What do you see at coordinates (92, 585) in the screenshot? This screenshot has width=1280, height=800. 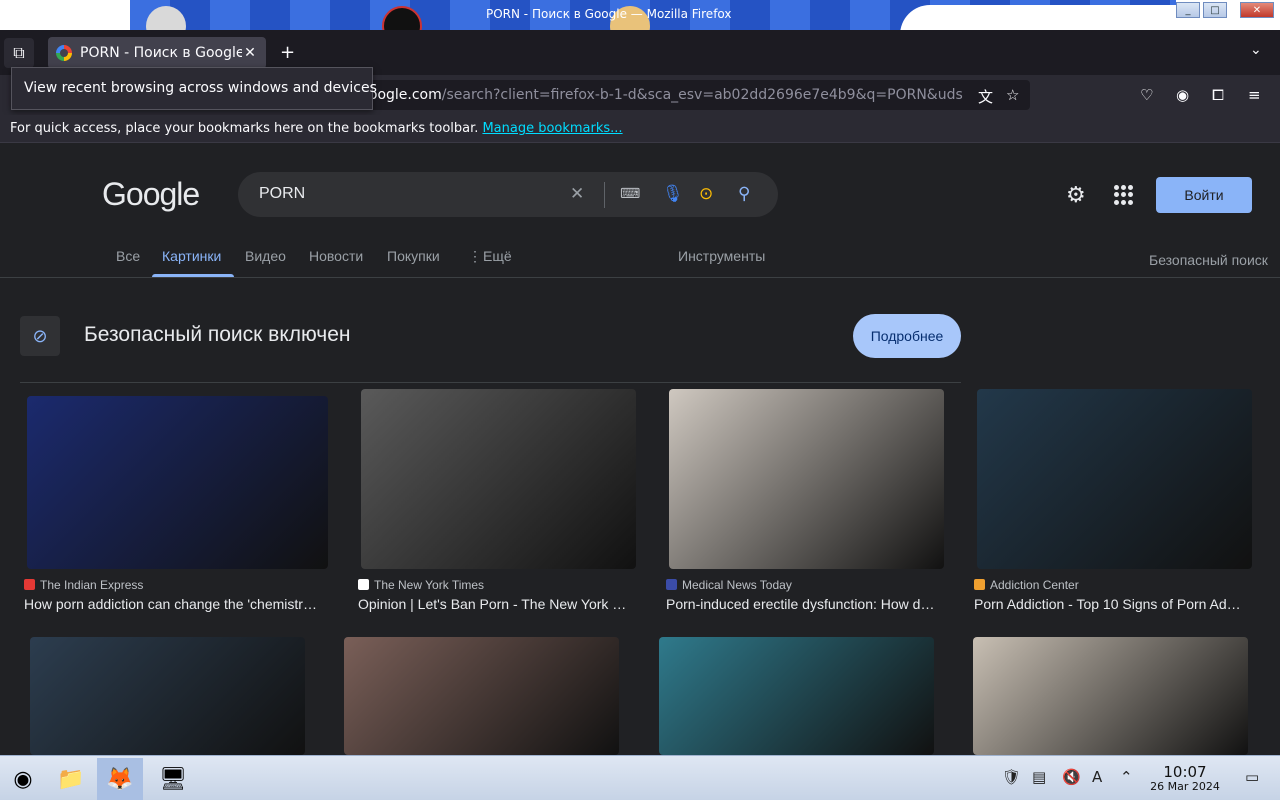 I see `result-source-label: The Indian Express` at bounding box center [92, 585].